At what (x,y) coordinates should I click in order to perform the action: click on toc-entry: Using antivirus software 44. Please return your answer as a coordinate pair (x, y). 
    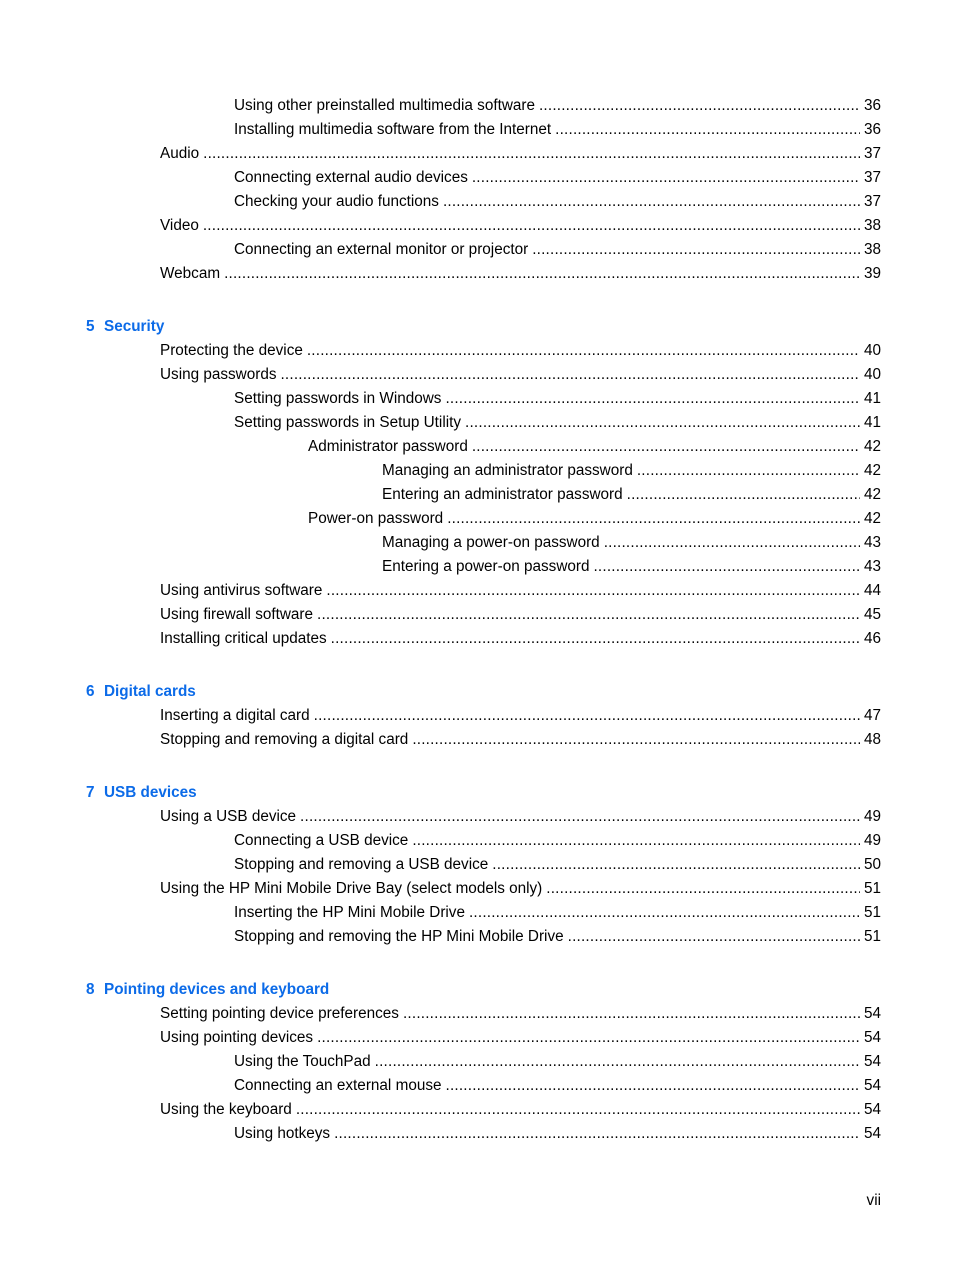
    Looking at the image, I should click on (477, 591).